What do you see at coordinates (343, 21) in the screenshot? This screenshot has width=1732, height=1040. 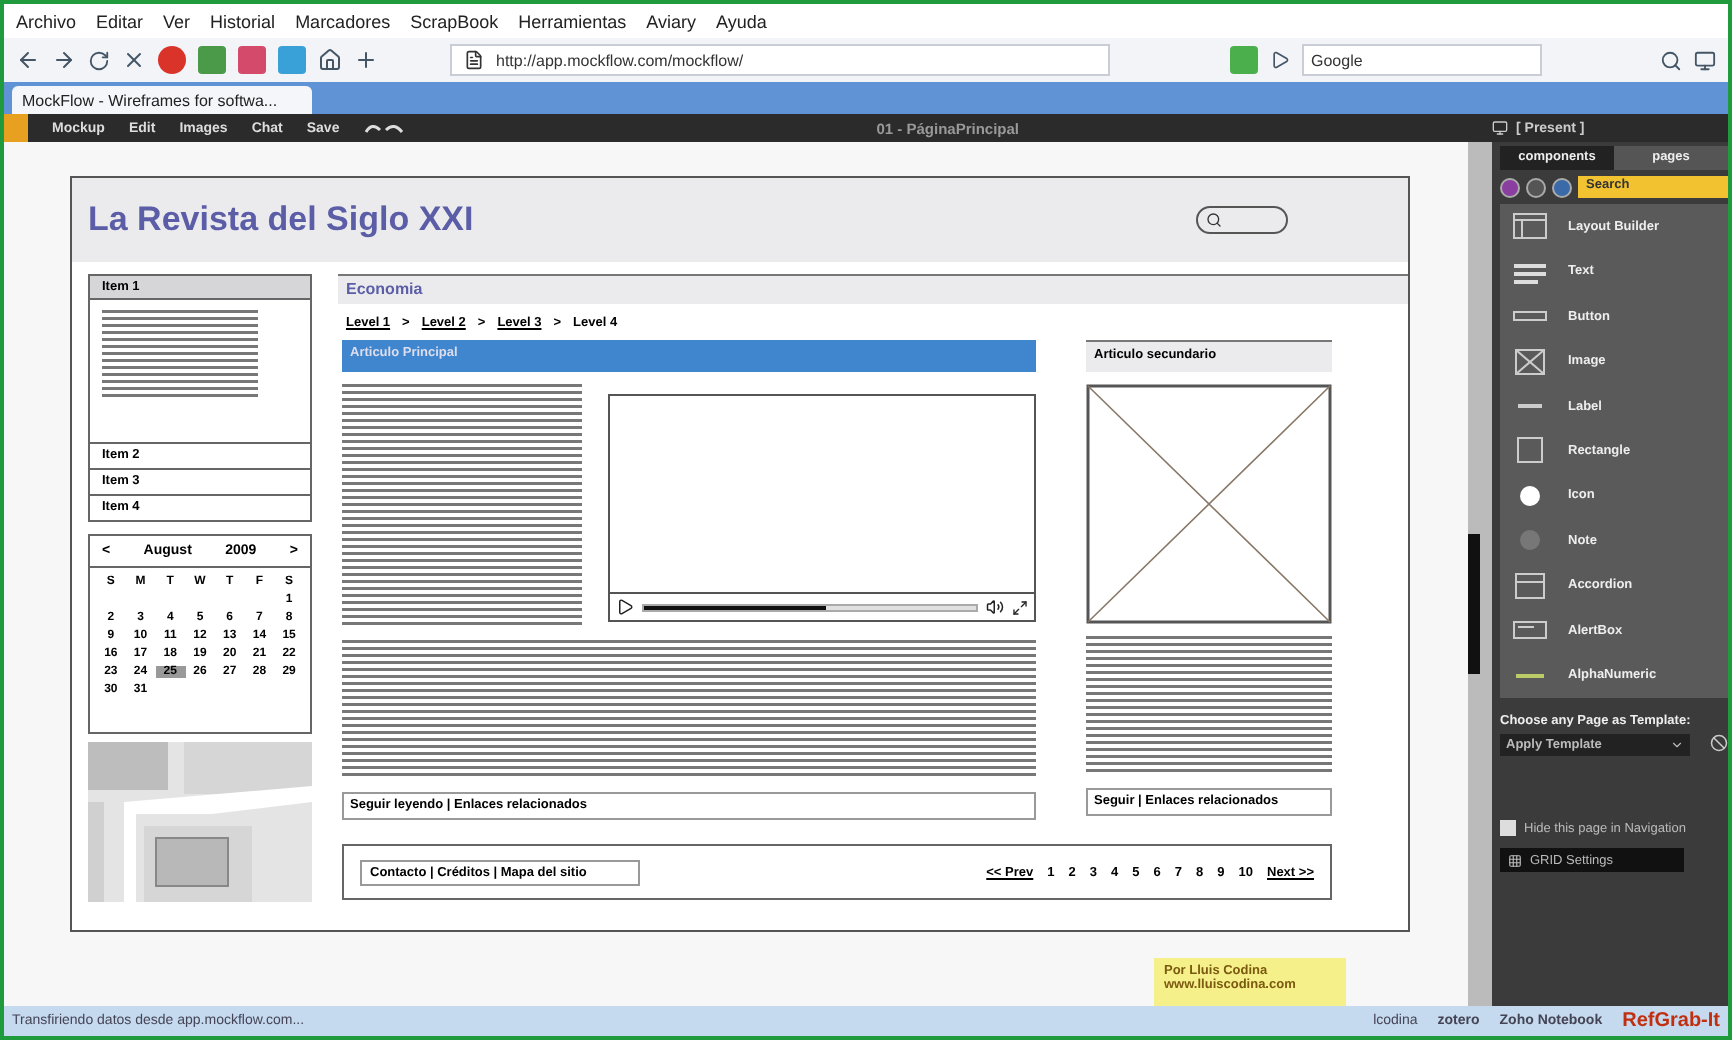 I see `menu-item: Marcadores` at bounding box center [343, 21].